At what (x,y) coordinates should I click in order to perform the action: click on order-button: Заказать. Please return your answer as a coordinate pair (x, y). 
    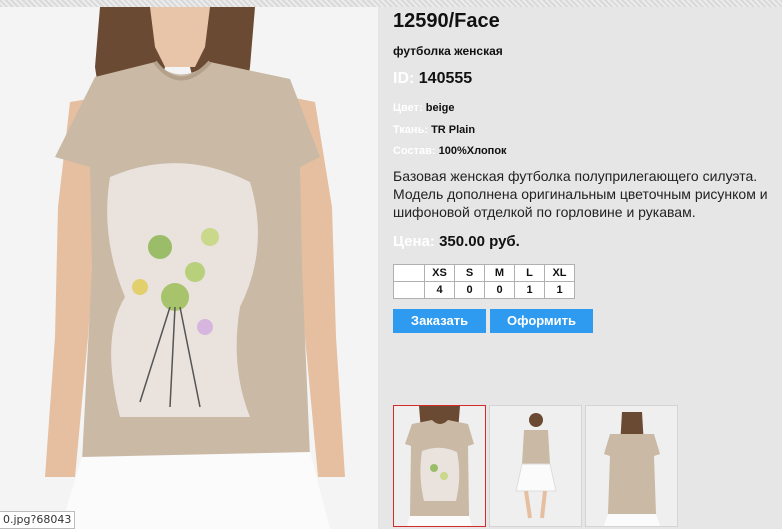
    Looking at the image, I should click on (439, 321).